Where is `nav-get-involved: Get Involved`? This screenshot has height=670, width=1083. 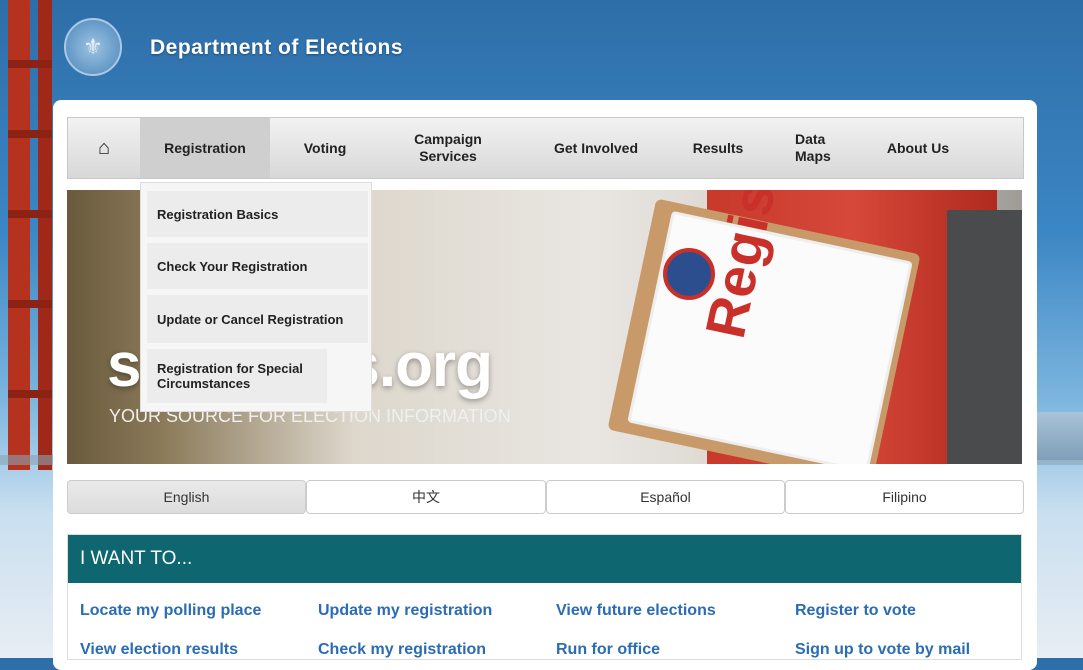 nav-get-involved: Get Involved is located at coordinates (596, 148).